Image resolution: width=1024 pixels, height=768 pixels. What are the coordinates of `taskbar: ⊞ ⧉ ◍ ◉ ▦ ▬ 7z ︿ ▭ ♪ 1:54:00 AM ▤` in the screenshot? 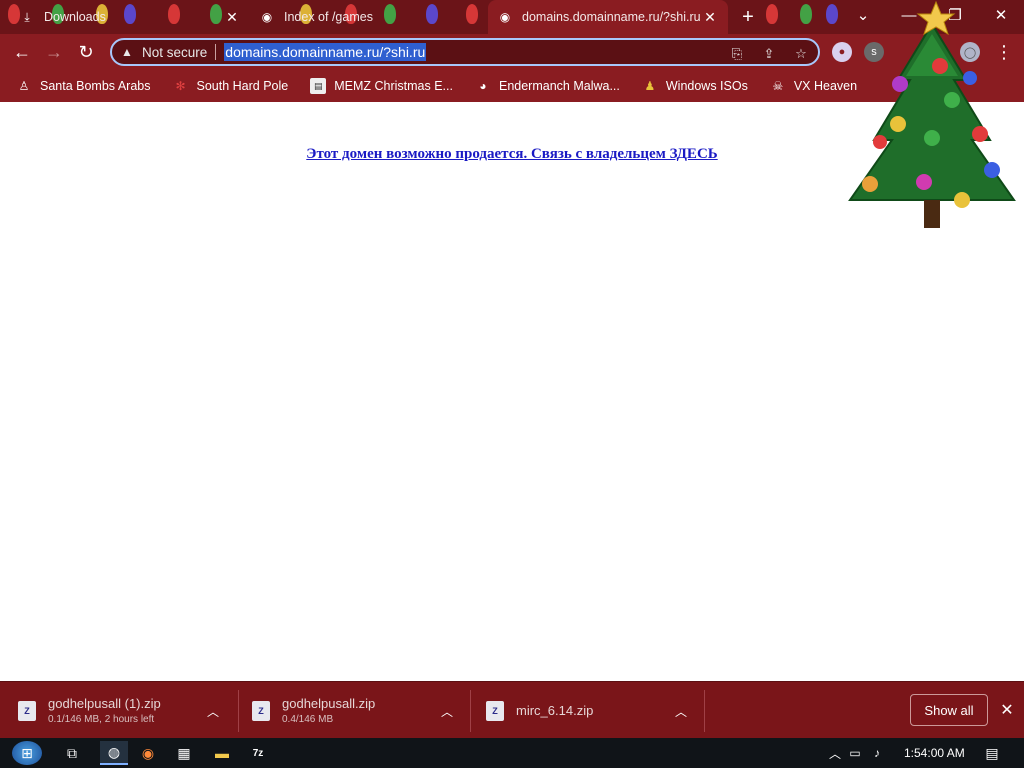 It's located at (512, 753).